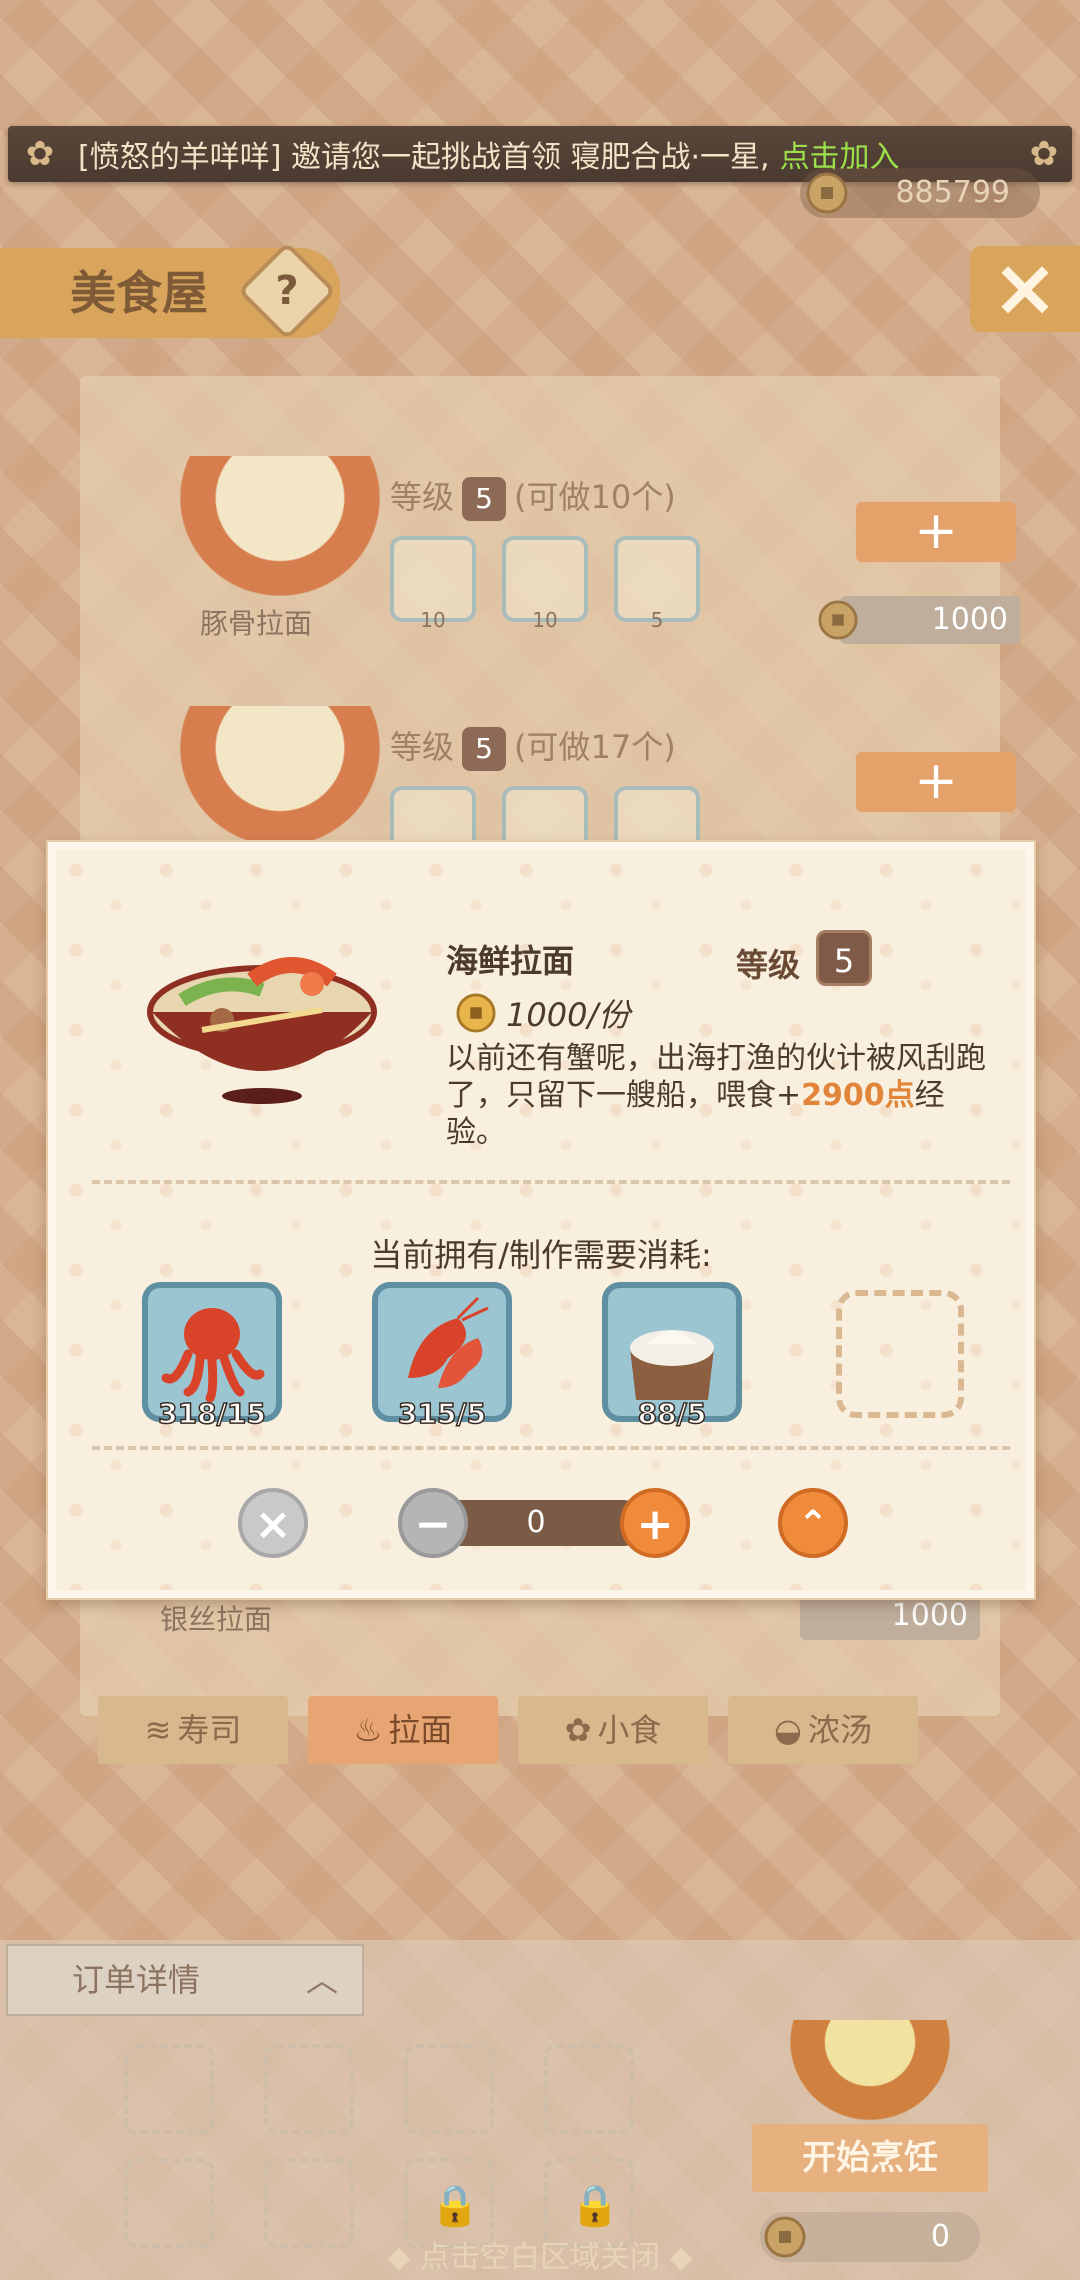 This screenshot has width=1080, height=2280. I want to click on snack-icon: ✿, so click(578, 1730).